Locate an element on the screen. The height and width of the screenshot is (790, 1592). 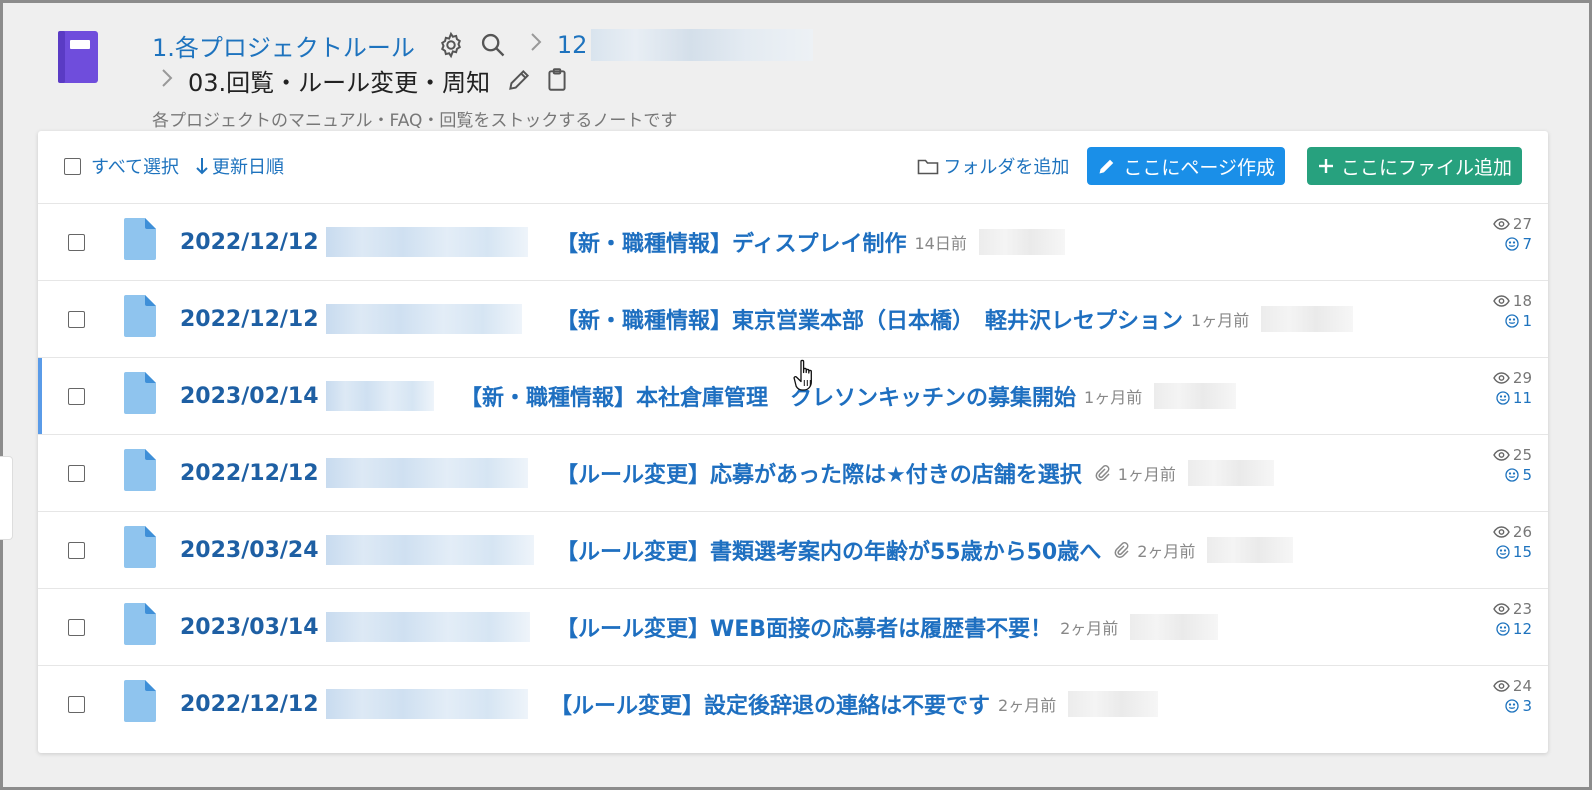
reaction-count: 11 is located at coordinates (1522, 398).